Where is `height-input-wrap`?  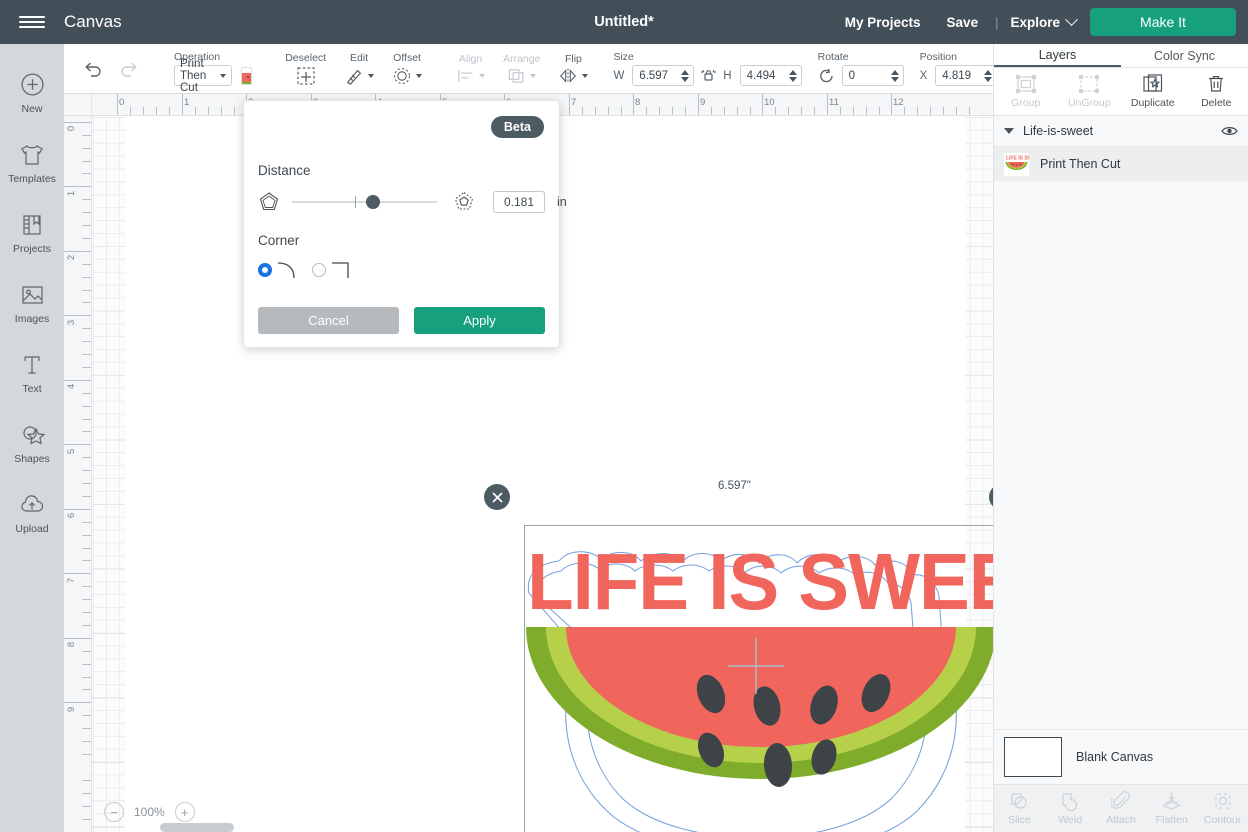 height-input-wrap is located at coordinates (770, 75).